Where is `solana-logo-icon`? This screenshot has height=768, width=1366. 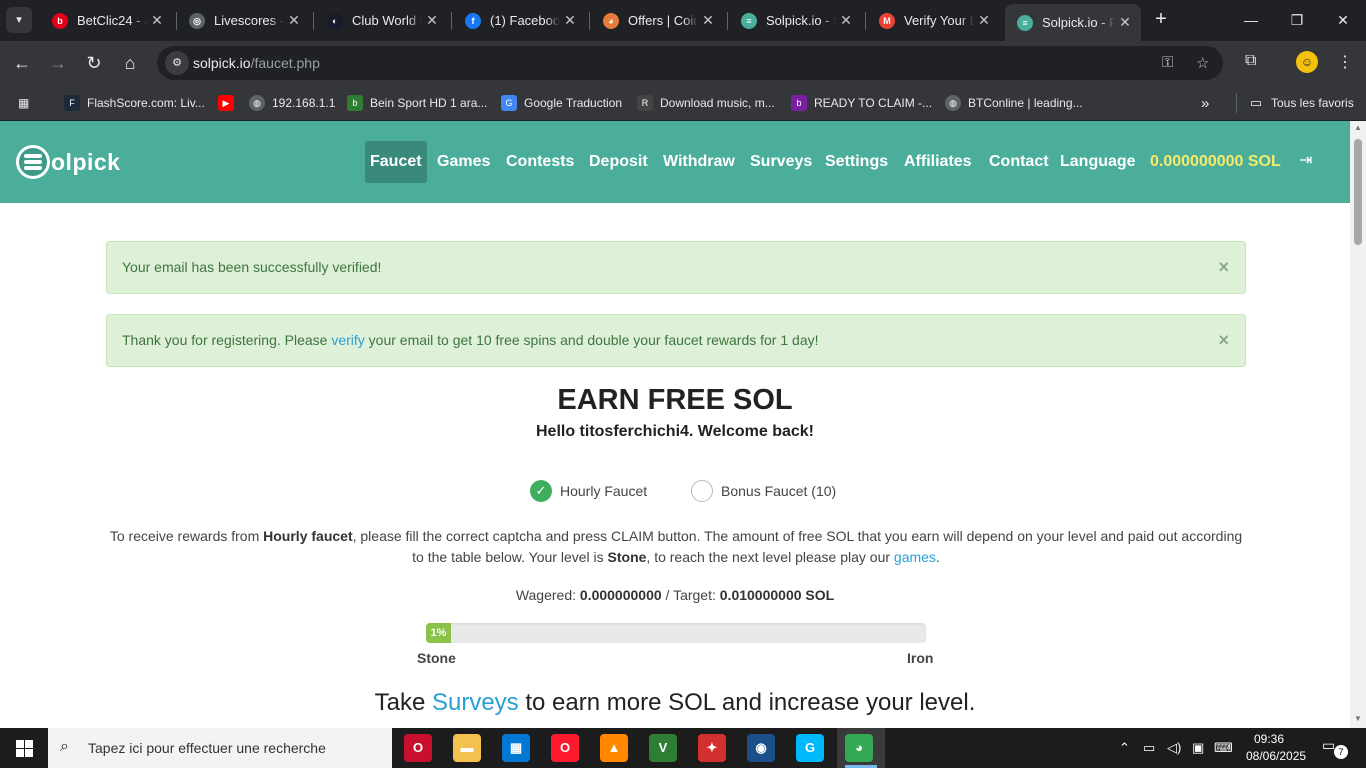
solana-logo-icon is located at coordinates (33, 162).